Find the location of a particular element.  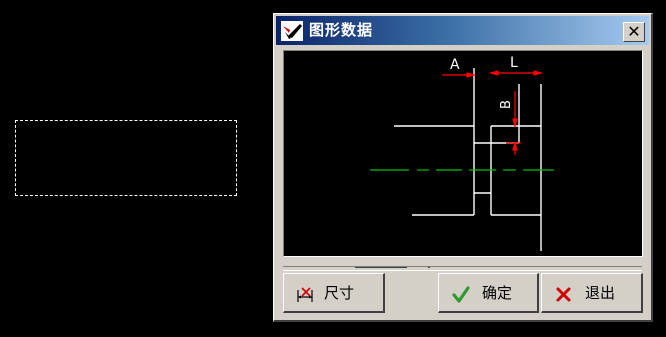

close-button: ✕ is located at coordinates (634, 32).